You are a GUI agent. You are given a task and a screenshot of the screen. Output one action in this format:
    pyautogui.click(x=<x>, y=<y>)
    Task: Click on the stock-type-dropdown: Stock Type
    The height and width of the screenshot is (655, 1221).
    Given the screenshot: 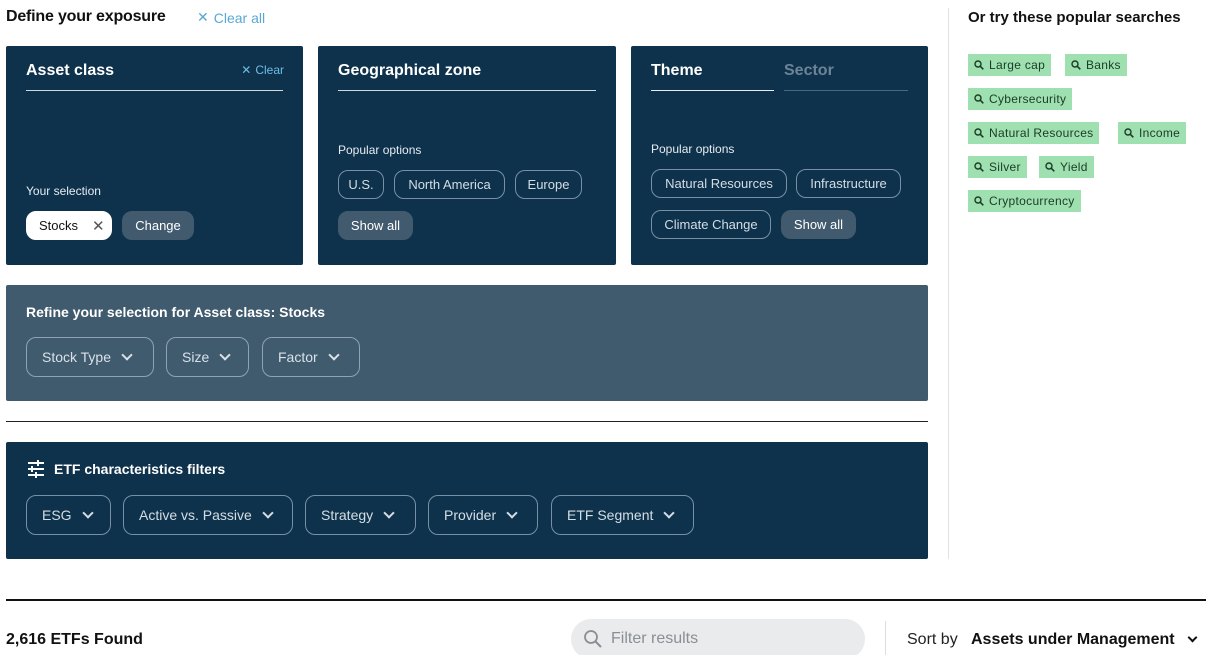 What is the action you would take?
    pyautogui.click(x=90, y=357)
    